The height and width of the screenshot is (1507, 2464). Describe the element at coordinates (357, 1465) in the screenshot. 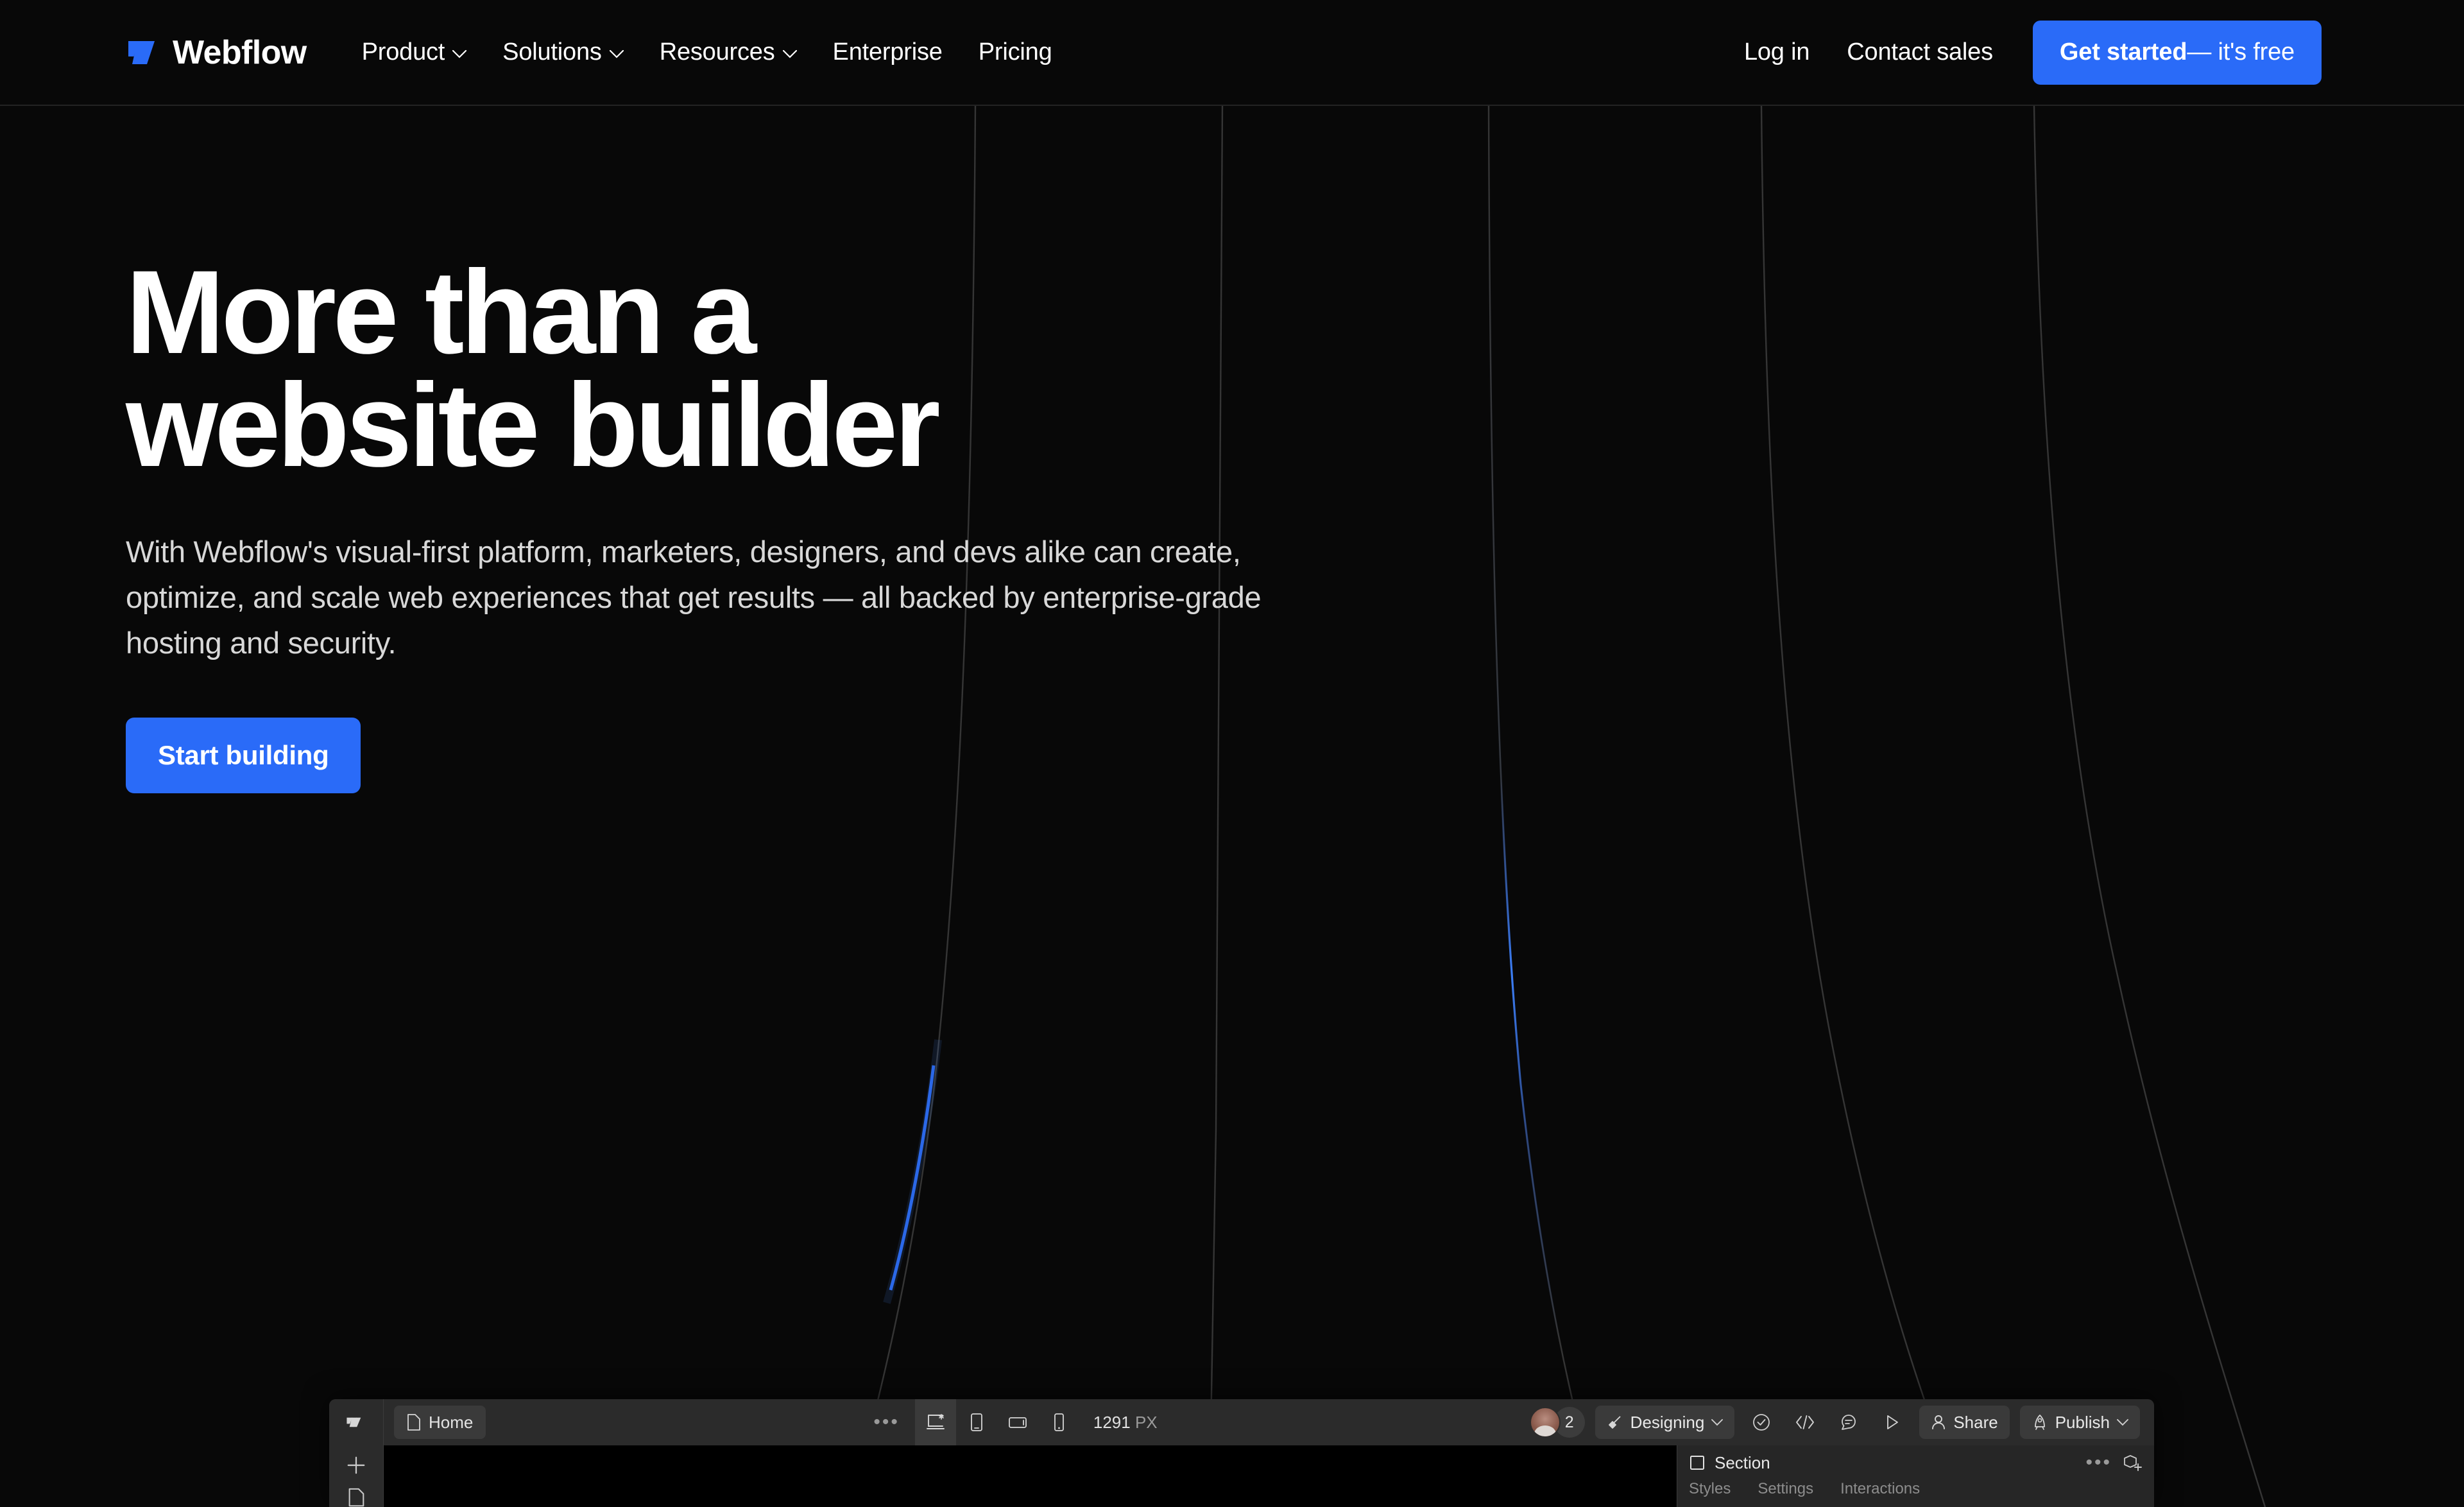

I see `add-element-icon` at that location.